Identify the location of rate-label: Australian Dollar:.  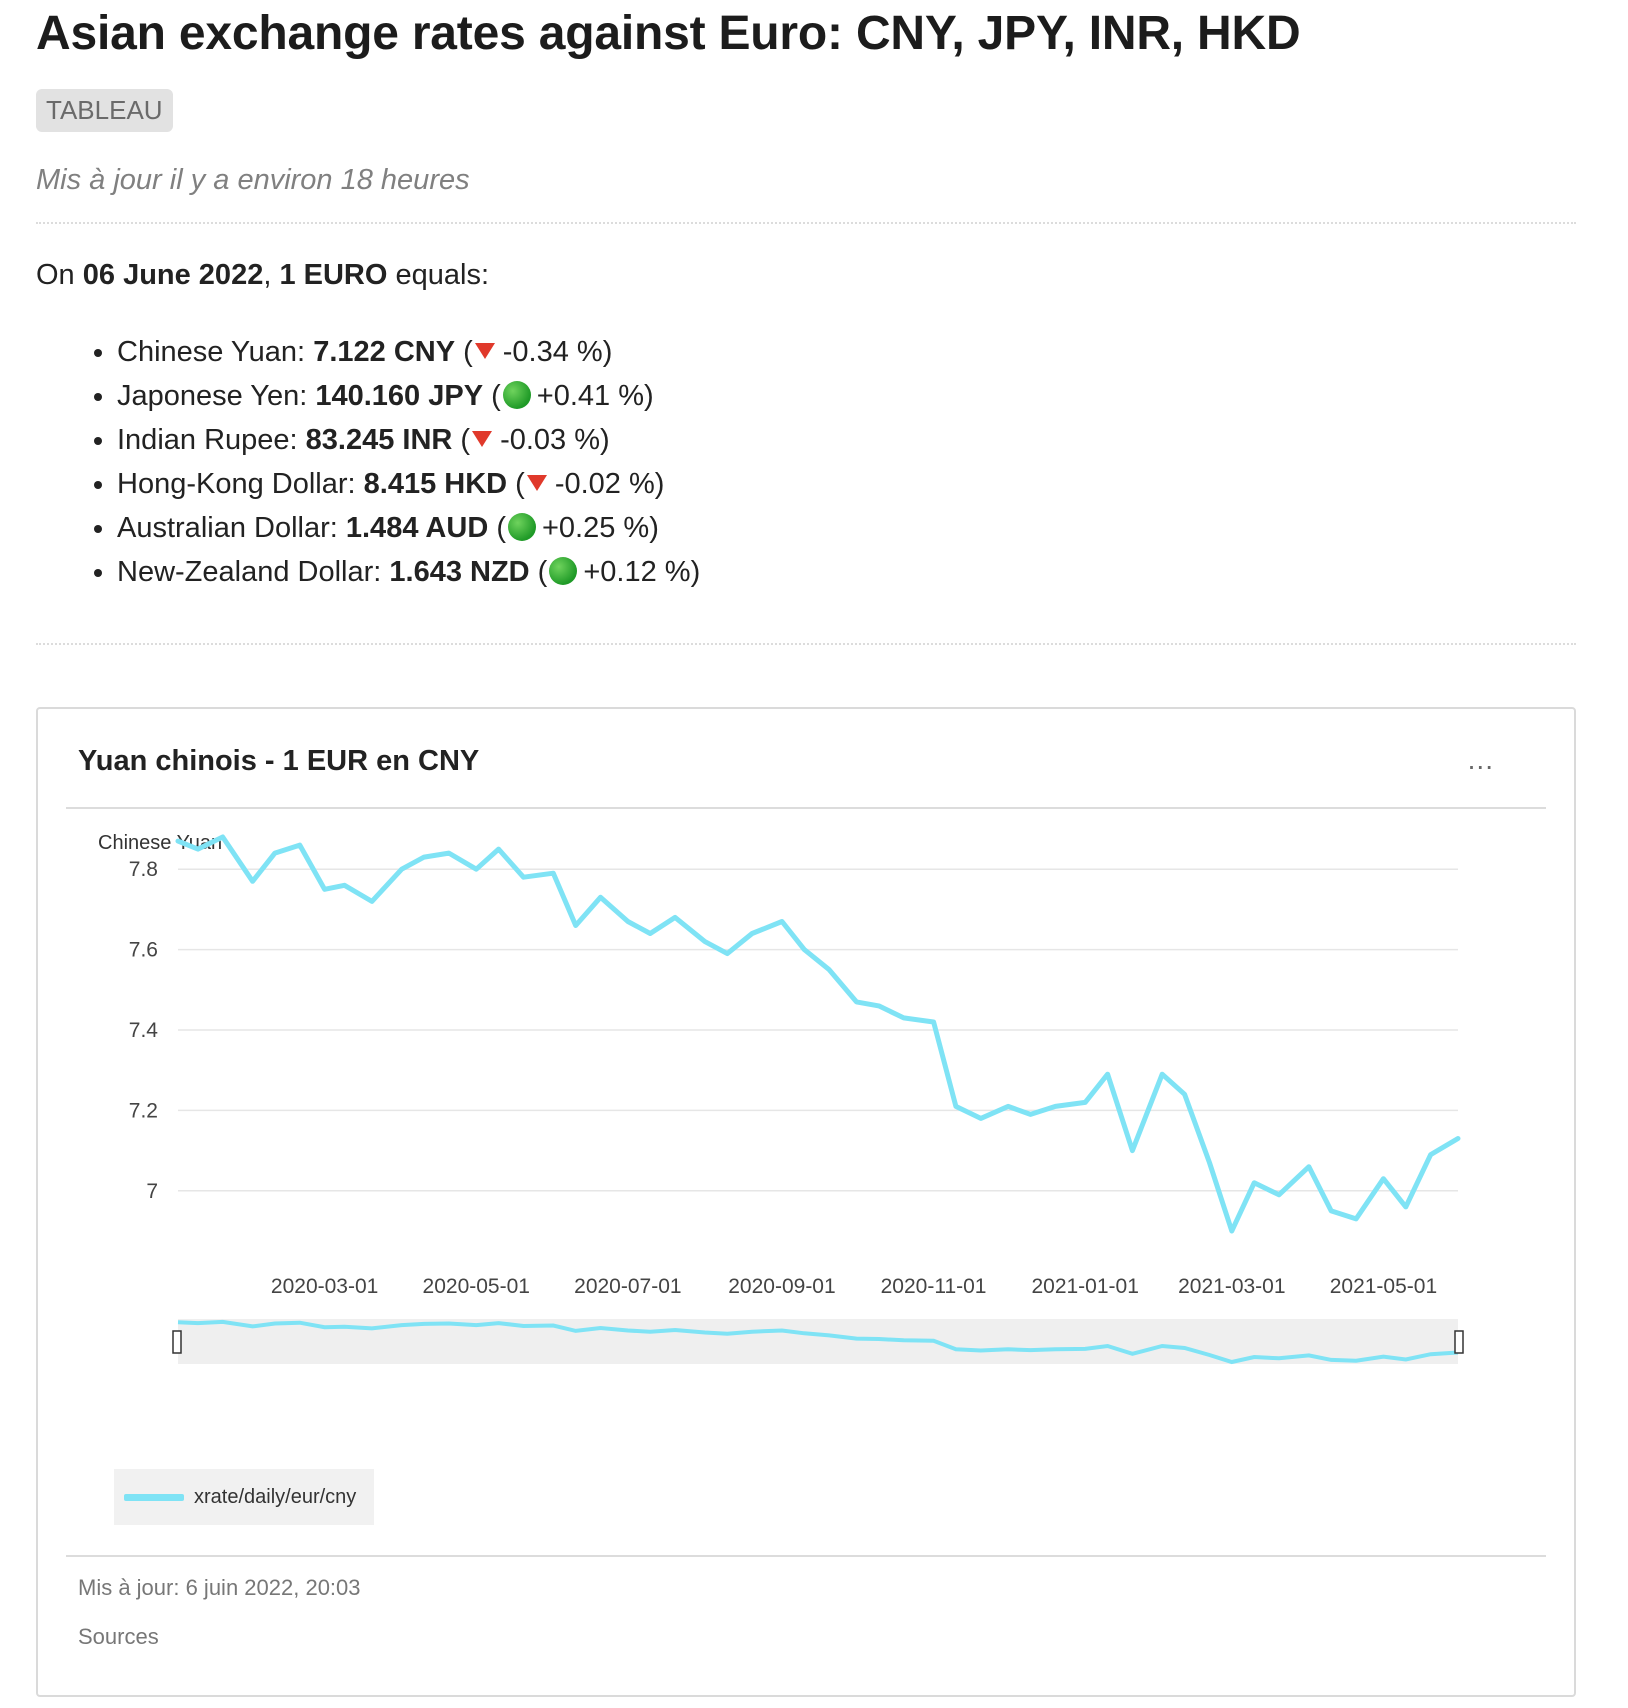
(231, 528).